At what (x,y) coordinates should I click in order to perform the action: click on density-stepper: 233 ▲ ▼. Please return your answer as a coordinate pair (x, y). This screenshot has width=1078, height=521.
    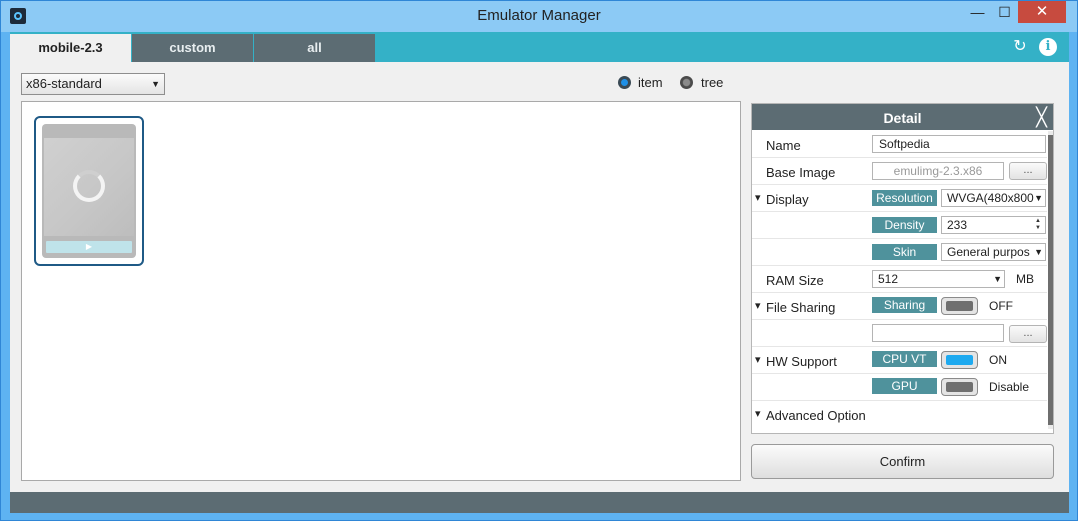
    Looking at the image, I should click on (993, 225).